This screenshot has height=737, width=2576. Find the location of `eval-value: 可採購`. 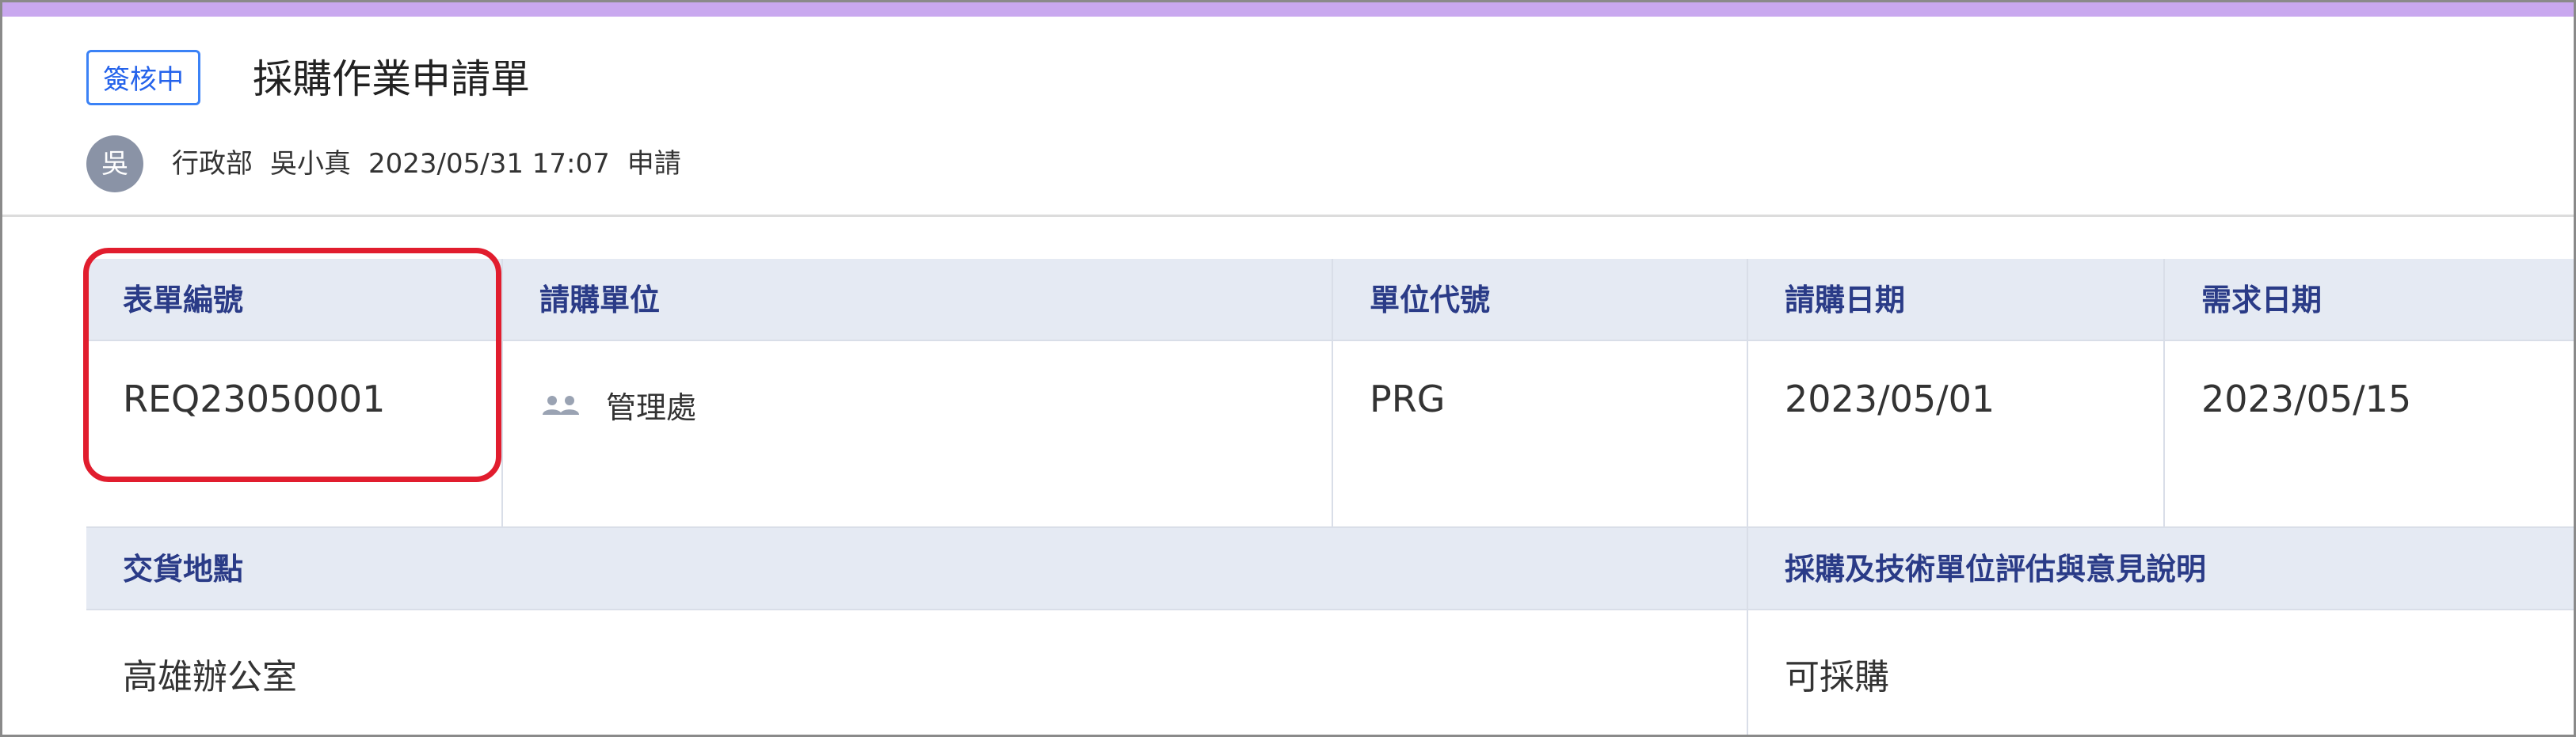

eval-value: 可採購 is located at coordinates (2161, 672).